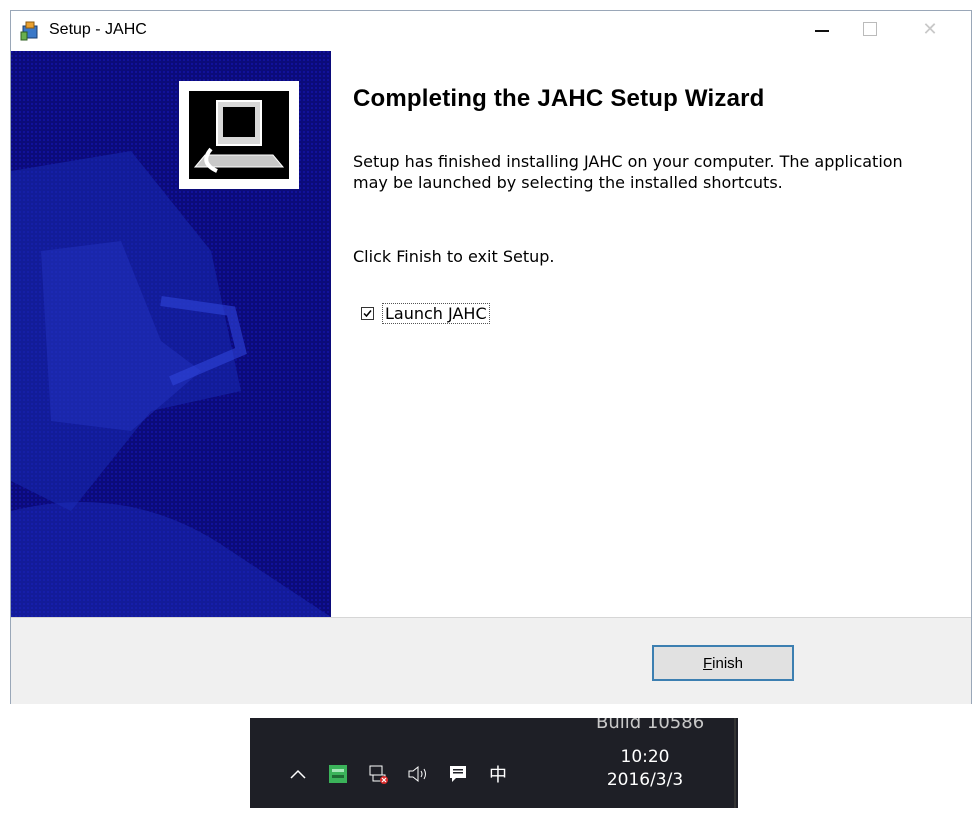 The height and width of the screenshot is (820, 974). I want to click on taskbar-clock: 10:20 2016/3/3, so click(645, 769).